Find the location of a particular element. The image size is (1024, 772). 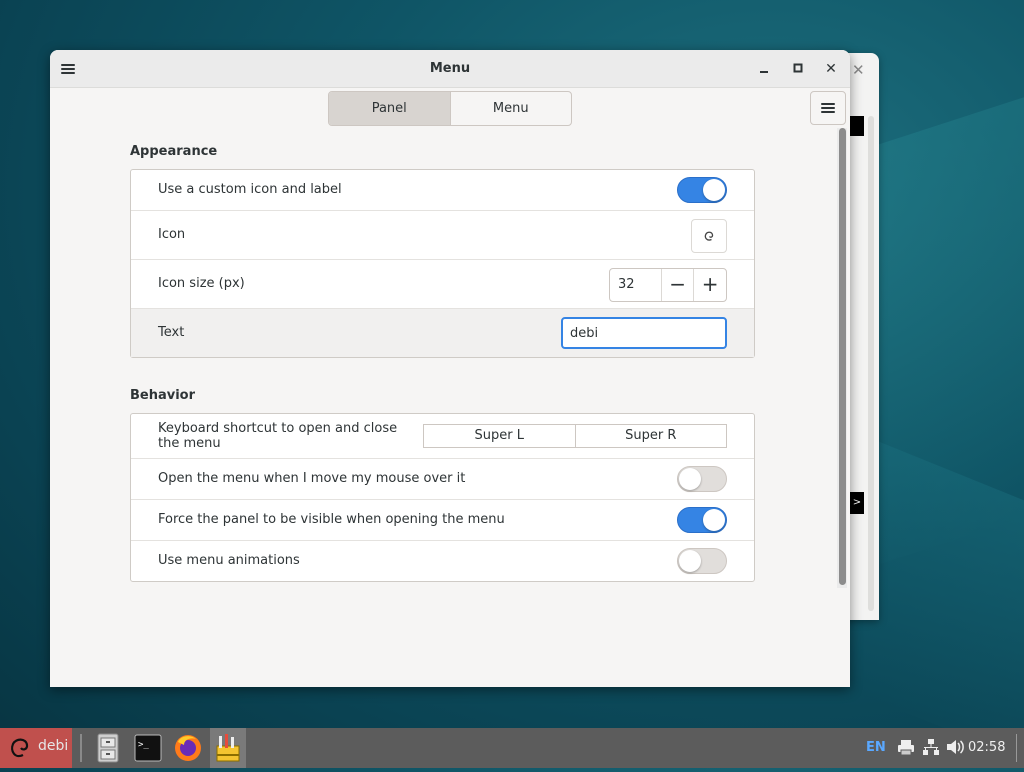

animations-toggle is located at coordinates (702, 561).